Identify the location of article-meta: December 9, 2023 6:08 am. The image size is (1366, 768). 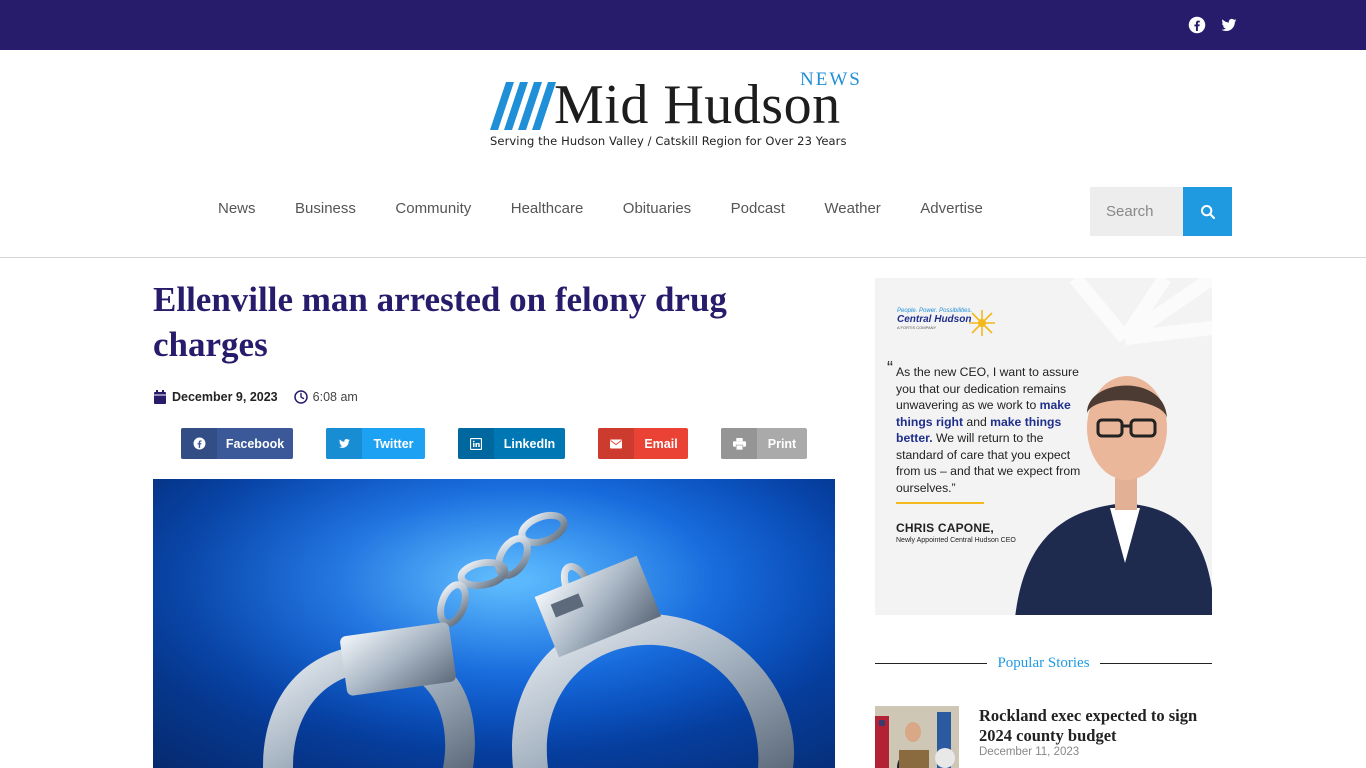
(256, 397).